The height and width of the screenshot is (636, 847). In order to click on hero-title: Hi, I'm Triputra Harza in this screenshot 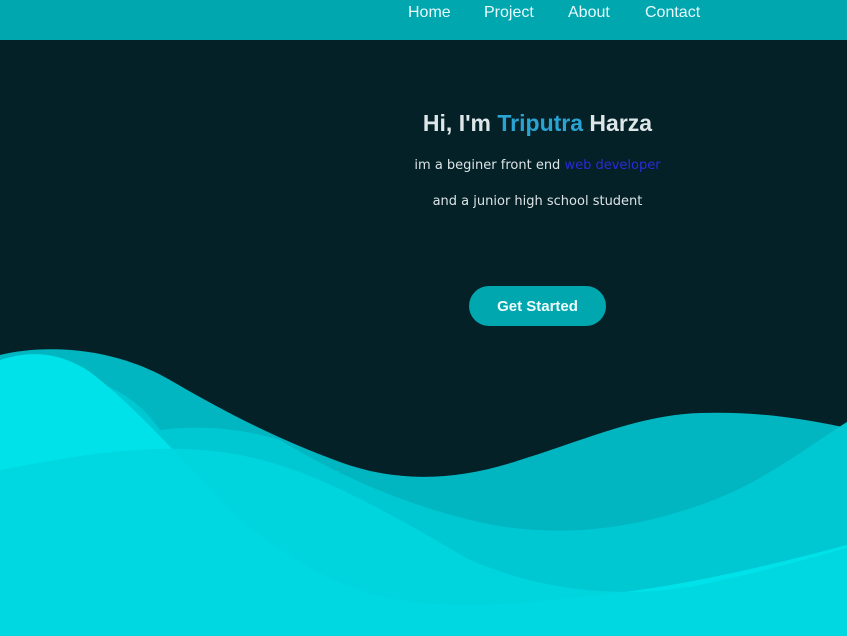, I will do `click(423, 123)`.